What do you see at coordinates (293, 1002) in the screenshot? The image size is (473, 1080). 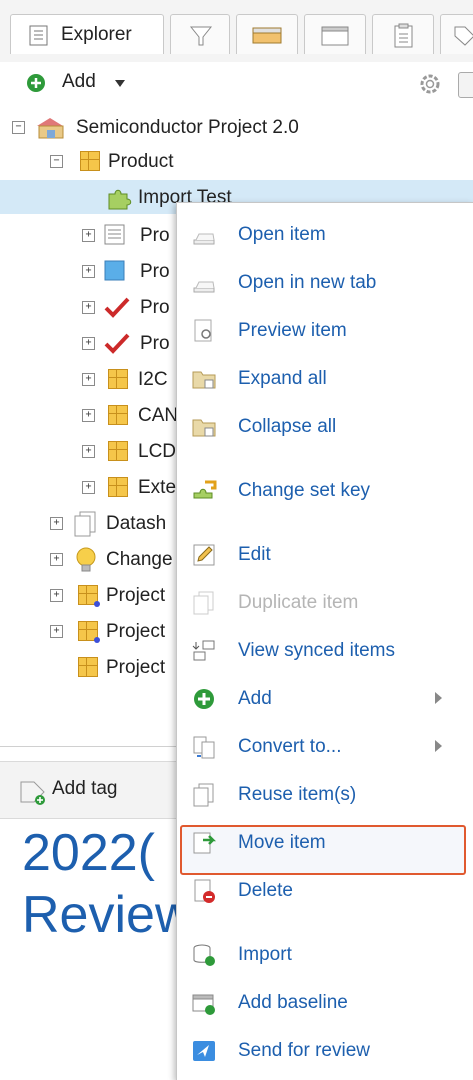 I see `menu-item-label: Add baseline` at bounding box center [293, 1002].